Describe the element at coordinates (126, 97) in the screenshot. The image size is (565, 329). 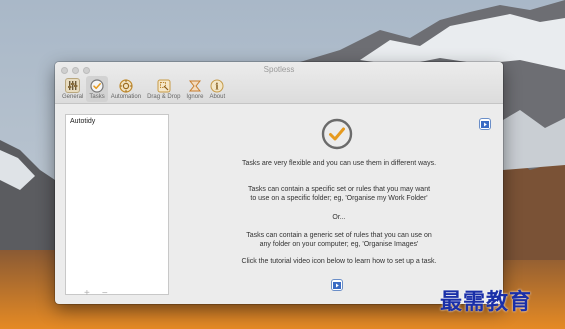
I see `tab-automation-label: Automation` at that location.